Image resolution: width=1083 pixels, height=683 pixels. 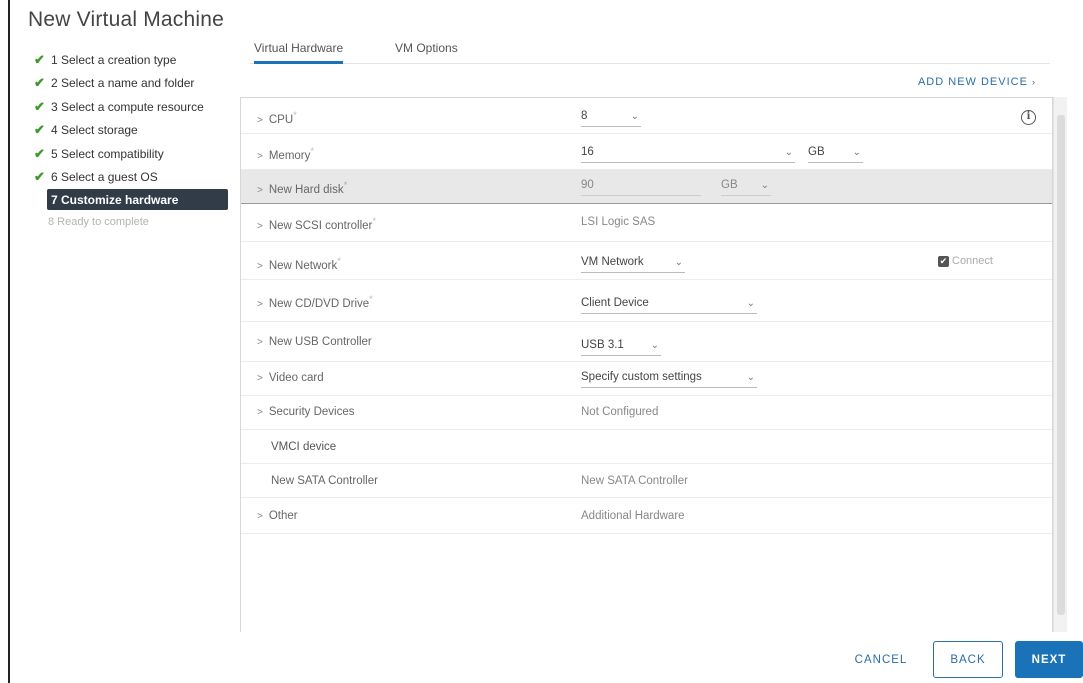 What do you see at coordinates (587, 152) in the screenshot?
I see `memory-value: 16` at bounding box center [587, 152].